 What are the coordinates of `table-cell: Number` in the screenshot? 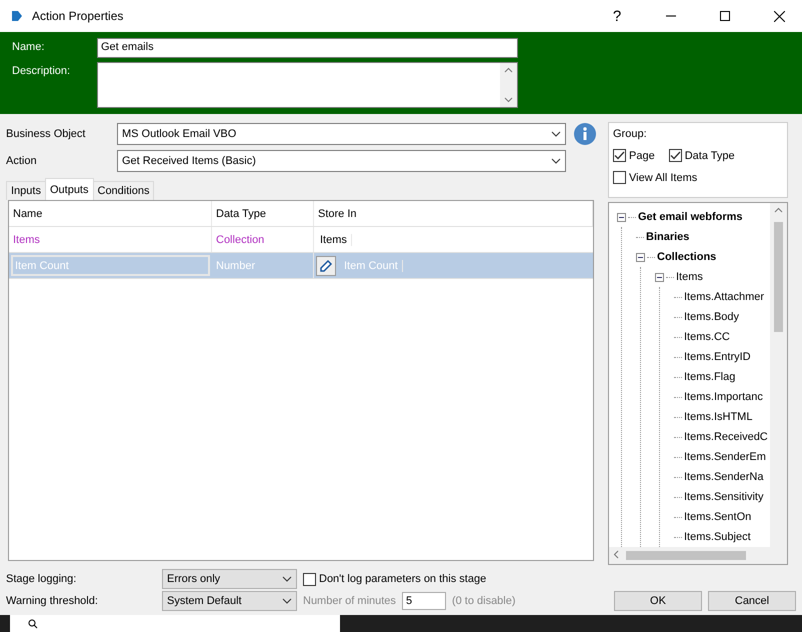 It's located at (263, 265).